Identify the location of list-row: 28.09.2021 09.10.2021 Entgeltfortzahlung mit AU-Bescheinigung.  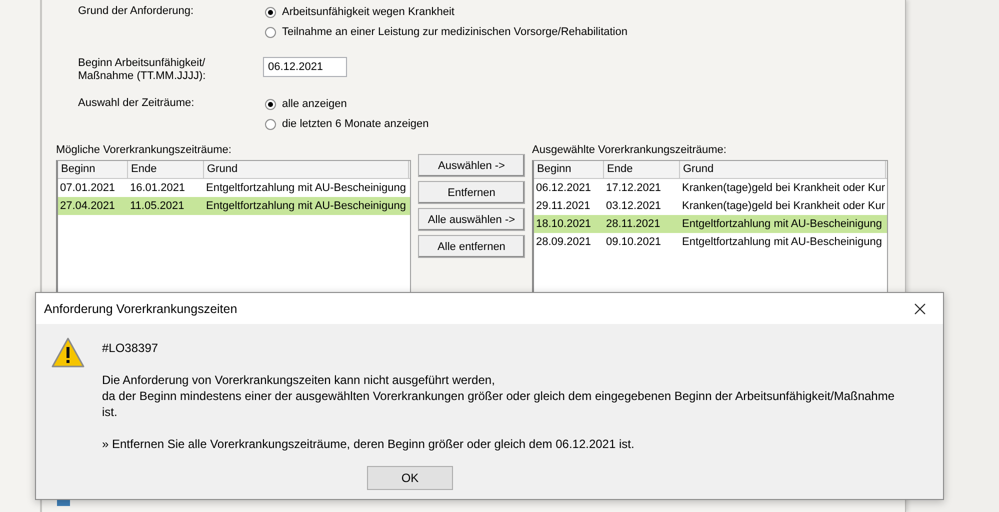
(710, 242).